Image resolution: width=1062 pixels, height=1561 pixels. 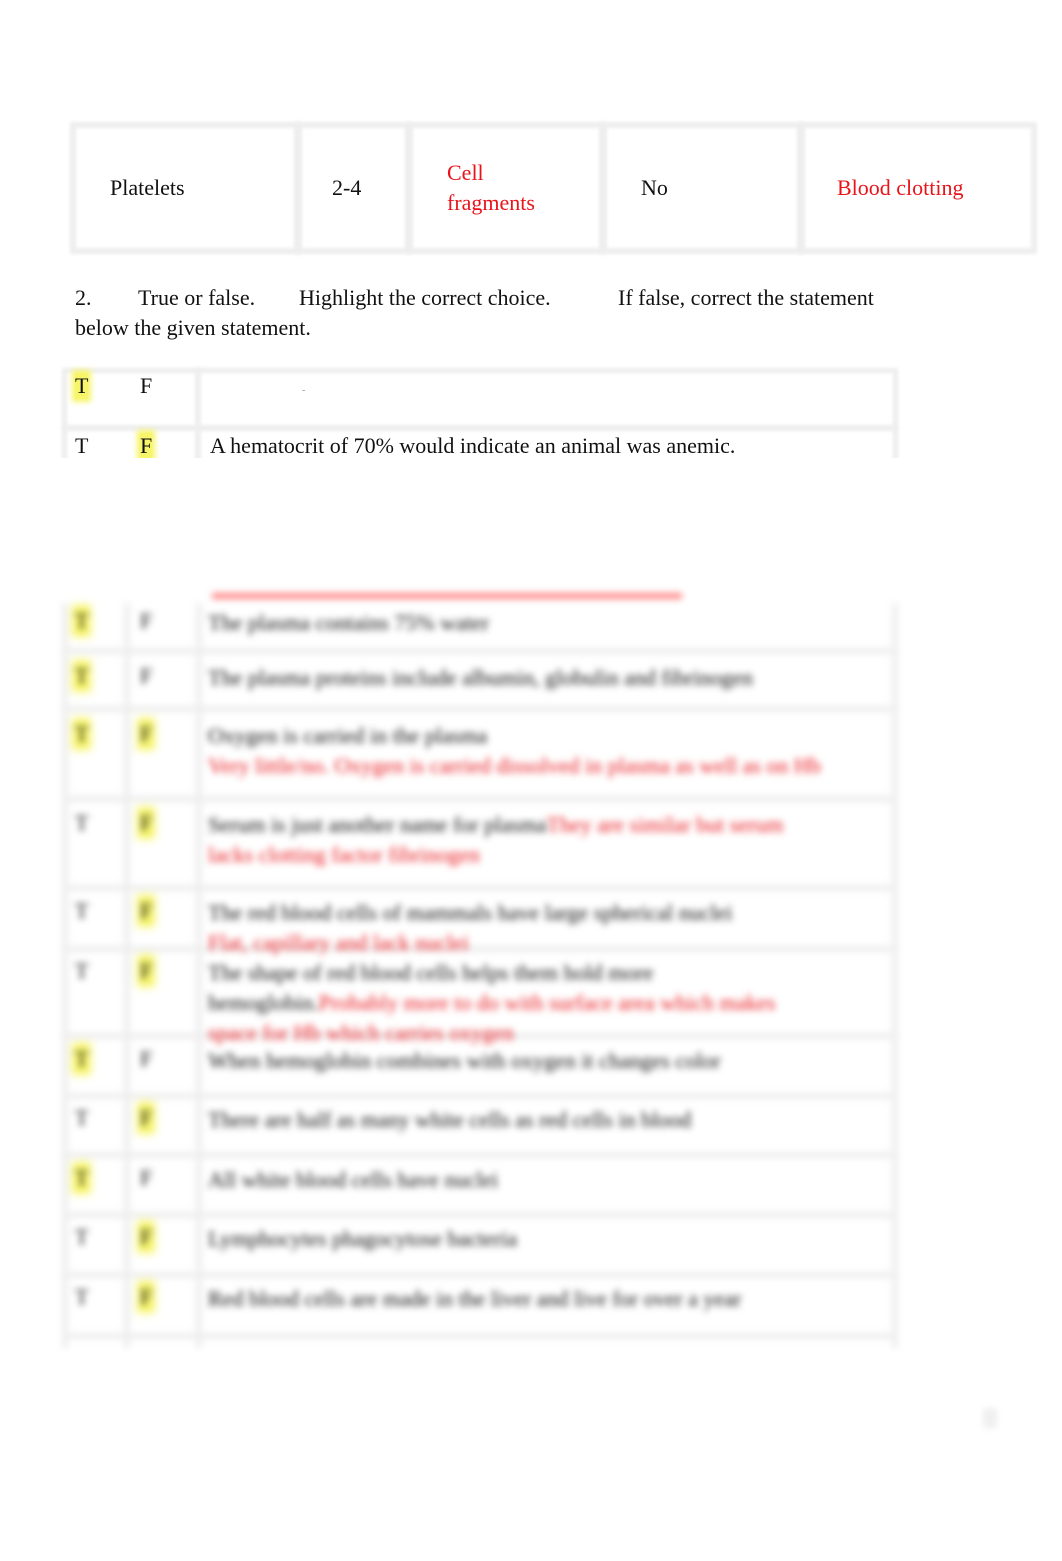 What do you see at coordinates (654, 187) in the screenshot?
I see `cell-nucleus: No` at bounding box center [654, 187].